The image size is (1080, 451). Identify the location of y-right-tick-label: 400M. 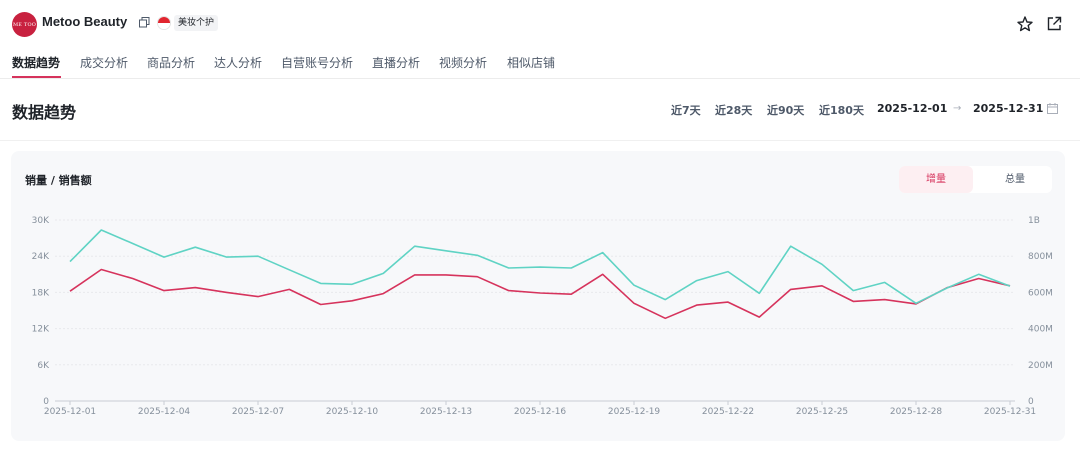
(1040, 330).